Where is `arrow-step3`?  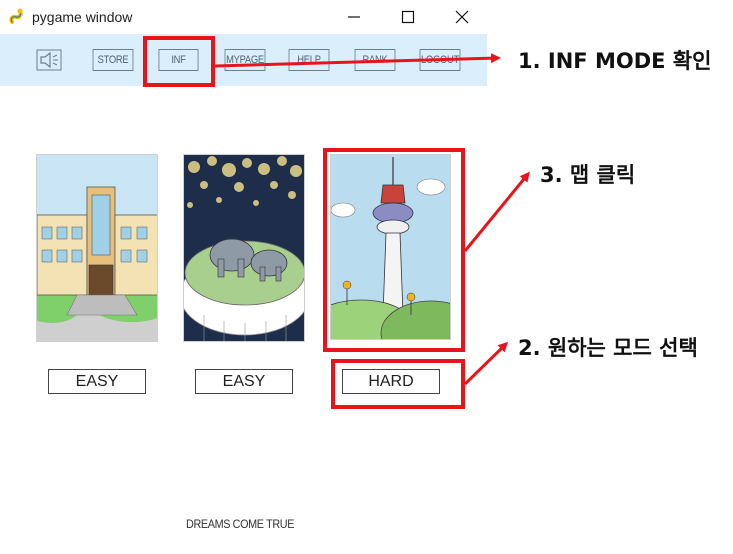 arrow-step3 is located at coordinates (496, 211).